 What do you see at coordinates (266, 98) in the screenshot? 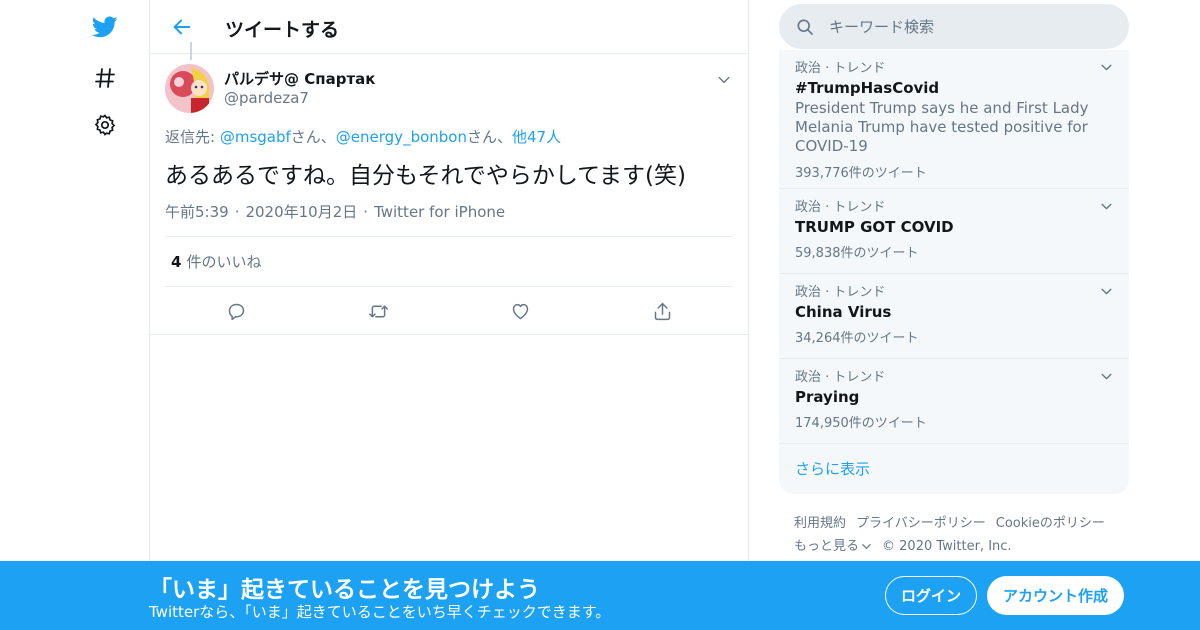
I see `author-handle: @pardeza7` at bounding box center [266, 98].